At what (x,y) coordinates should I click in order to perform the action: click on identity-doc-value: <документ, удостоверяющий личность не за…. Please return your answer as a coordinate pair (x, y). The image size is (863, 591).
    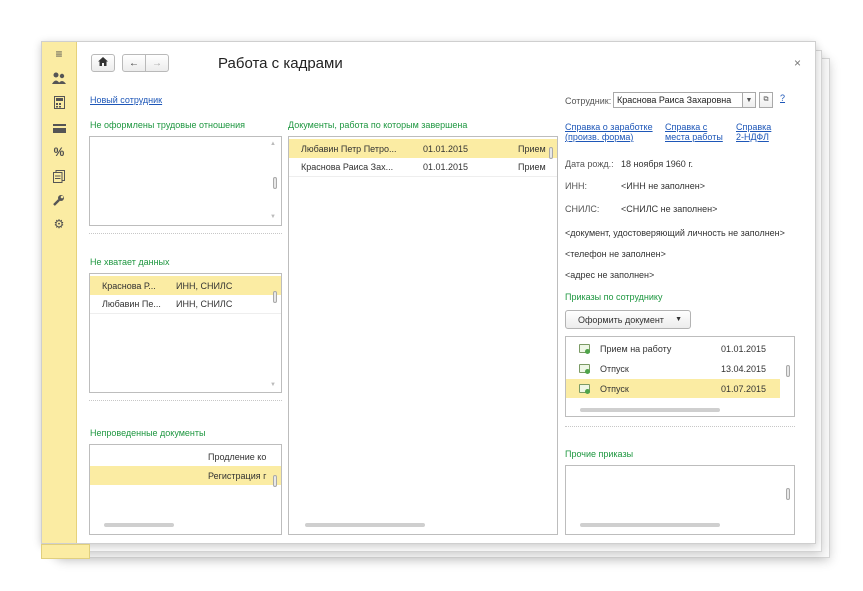
    Looking at the image, I should click on (675, 233).